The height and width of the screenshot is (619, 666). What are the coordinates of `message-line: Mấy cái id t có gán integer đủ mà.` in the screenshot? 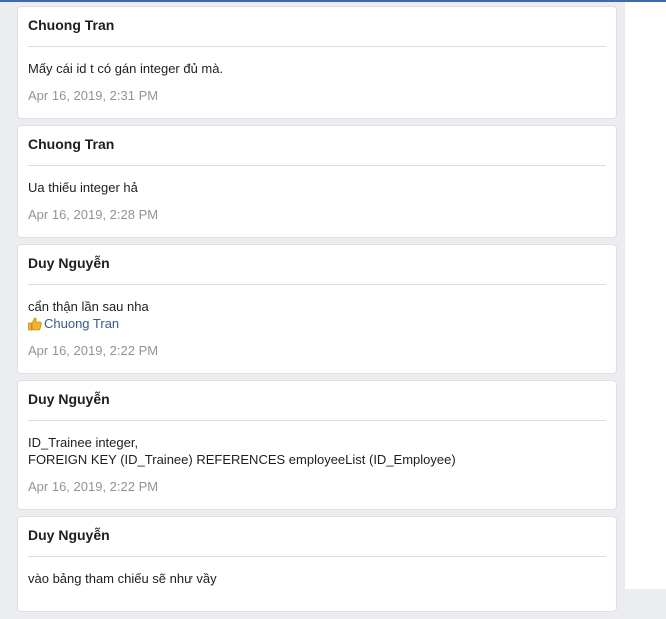 It's located at (126, 68).